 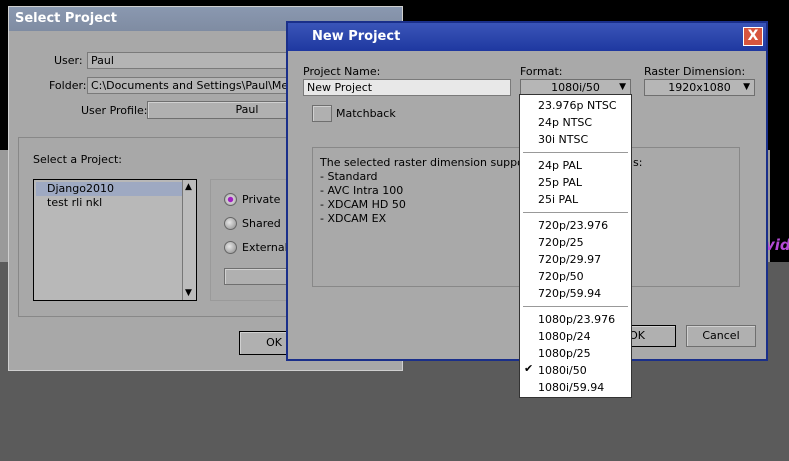 What do you see at coordinates (261, 199) in the screenshot?
I see `private-label: Private` at bounding box center [261, 199].